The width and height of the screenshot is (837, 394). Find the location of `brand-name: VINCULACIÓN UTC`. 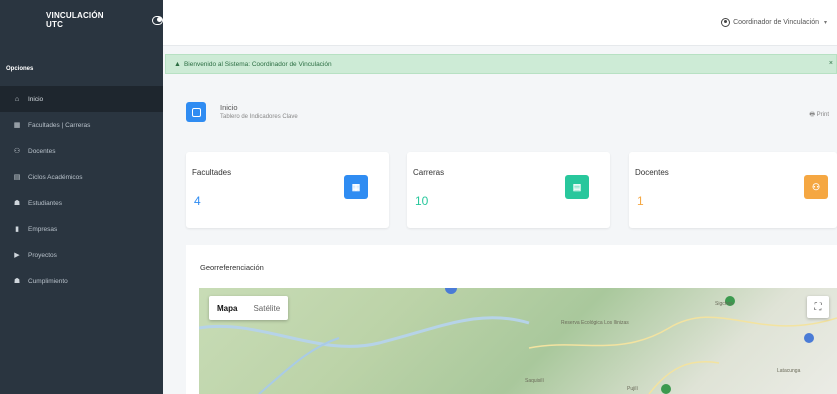

brand-name: VINCULACIÓN UTC is located at coordinates (75, 20).